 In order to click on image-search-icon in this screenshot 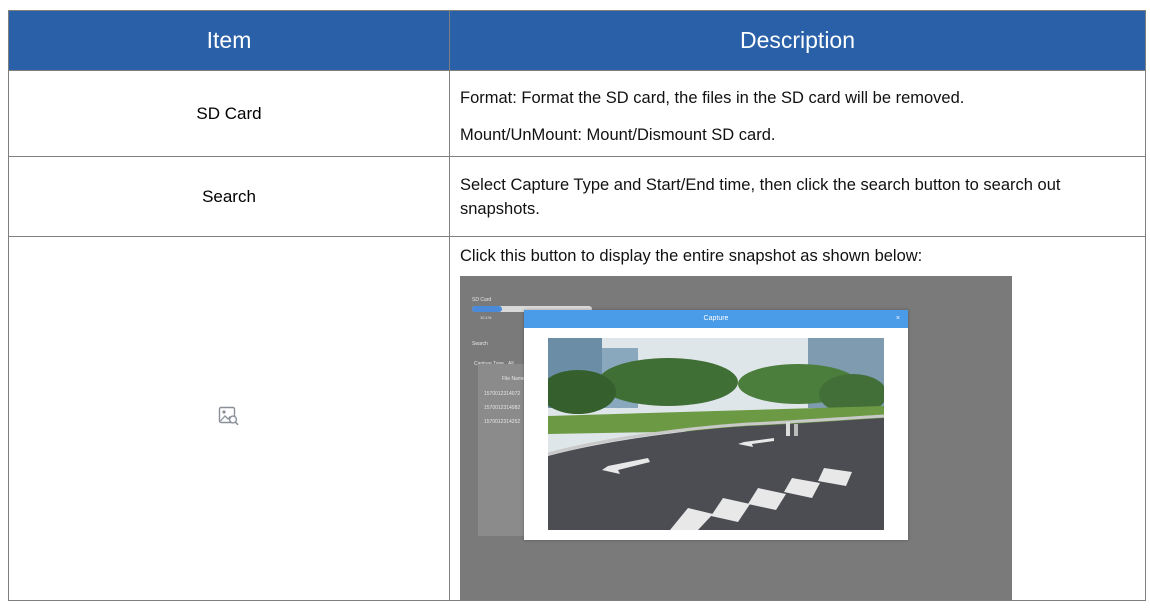, I will do `click(229, 416)`.